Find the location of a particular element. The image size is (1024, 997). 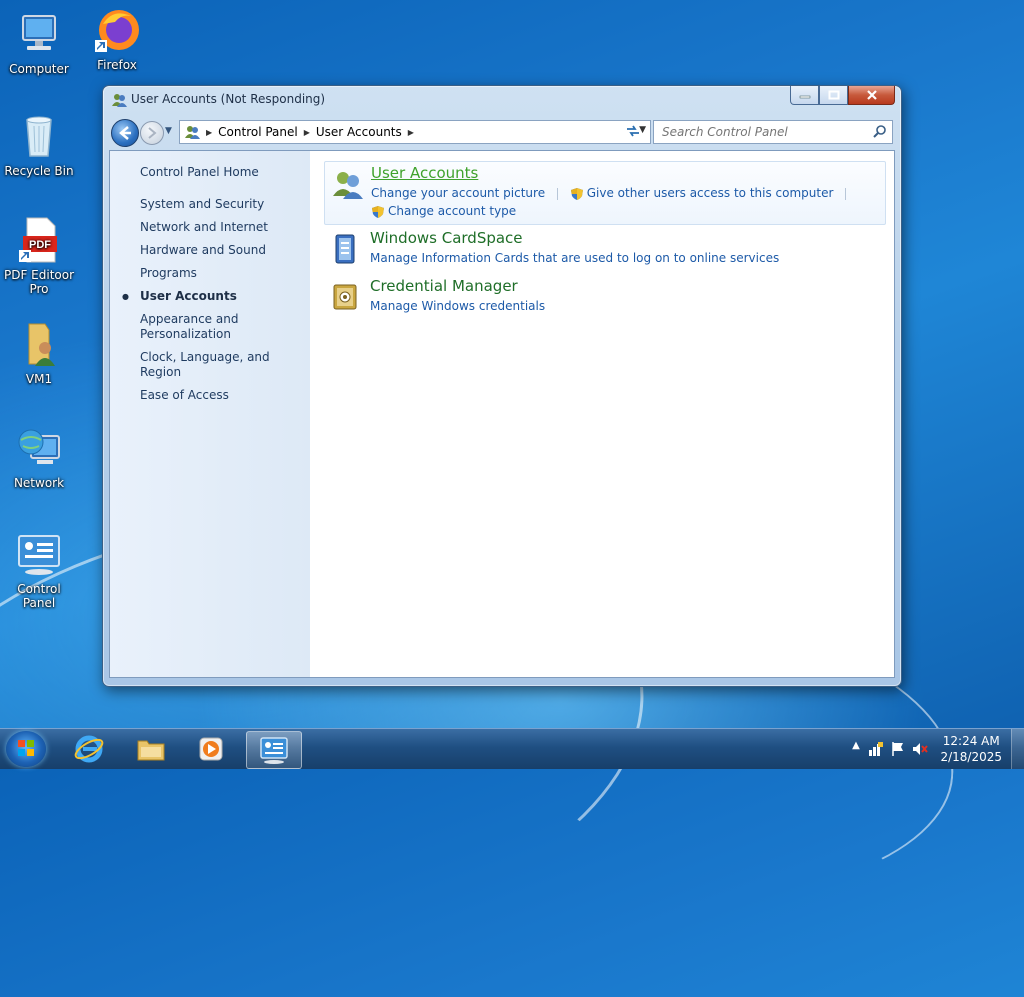

close-button is located at coordinates (871, 95).